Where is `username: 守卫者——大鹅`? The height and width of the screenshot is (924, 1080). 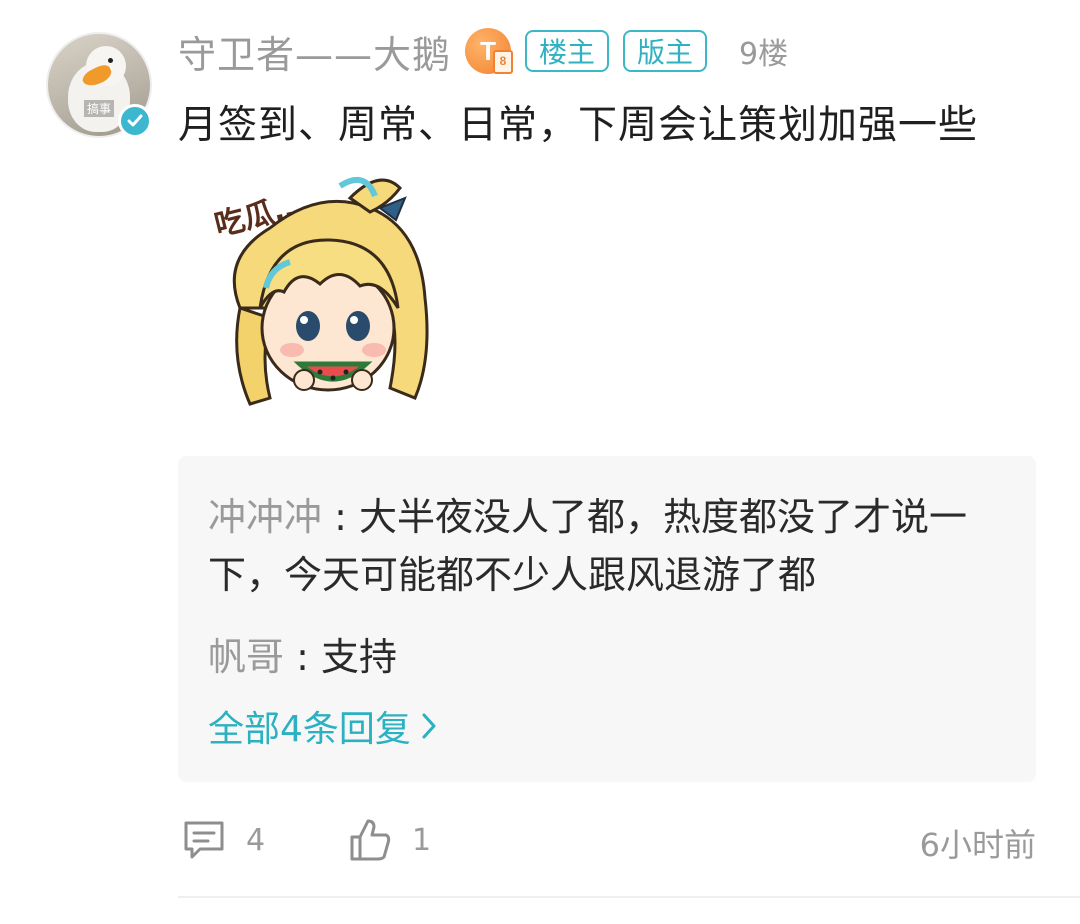
username: 守卫者——大鹅 is located at coordinates (314, 51).